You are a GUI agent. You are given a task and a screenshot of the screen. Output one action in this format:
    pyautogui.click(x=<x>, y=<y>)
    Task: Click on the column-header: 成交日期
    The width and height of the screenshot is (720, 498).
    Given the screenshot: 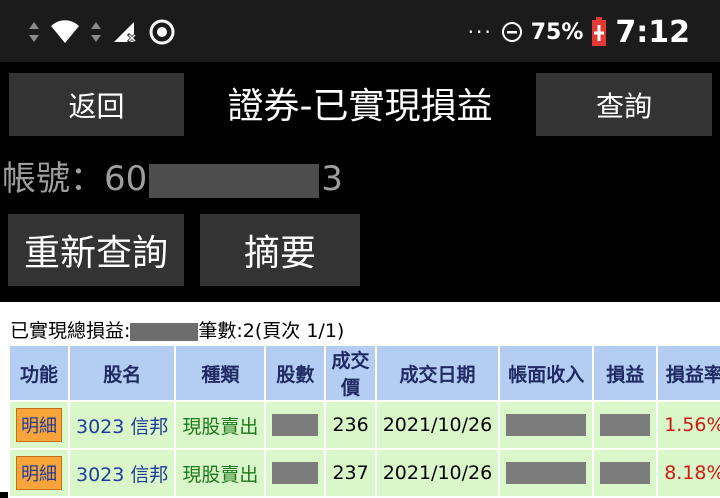 What is the action you would take?
    pyautogui.click(x=437, y=373)
    